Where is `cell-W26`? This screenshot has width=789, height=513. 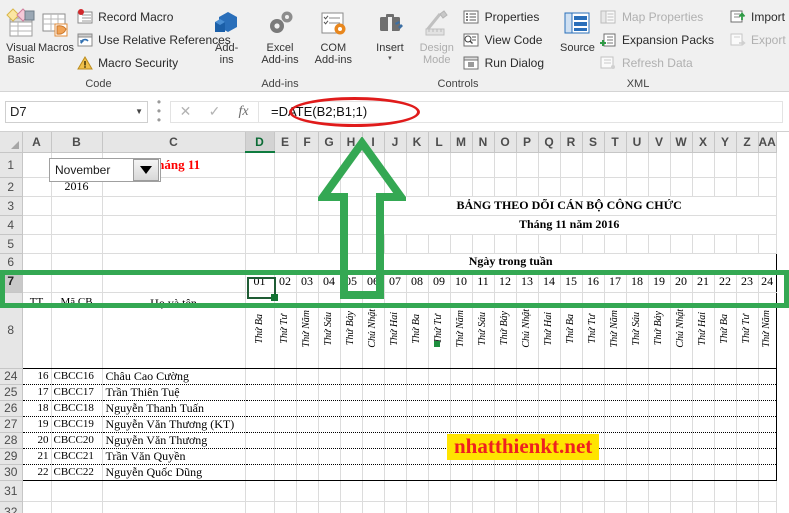
cell-W26 is located at coordinates (681, 408).